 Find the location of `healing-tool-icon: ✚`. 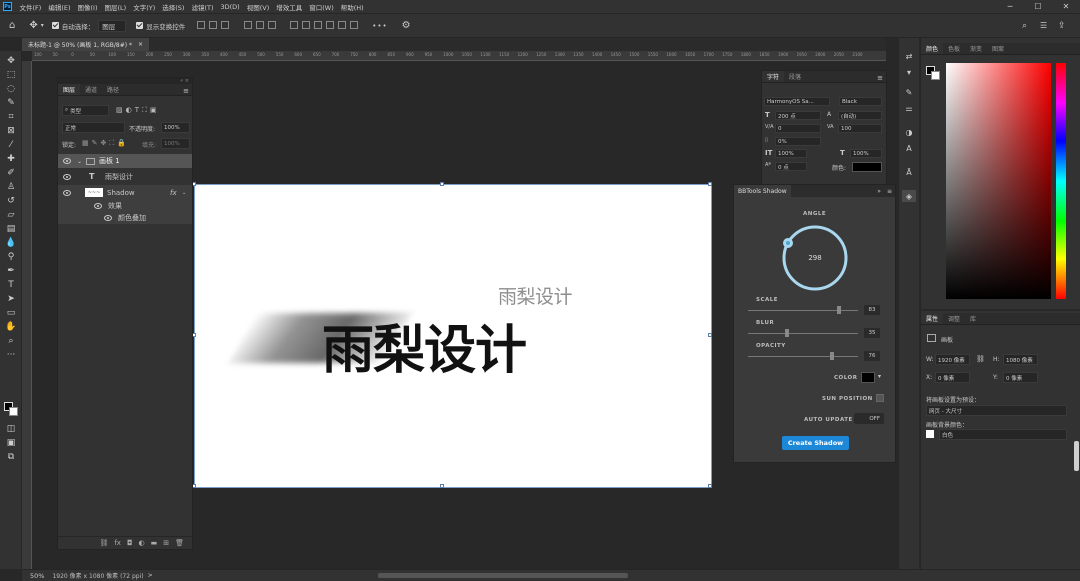

healing-tool-icon: ✚ is located at coordinates (11, 159).